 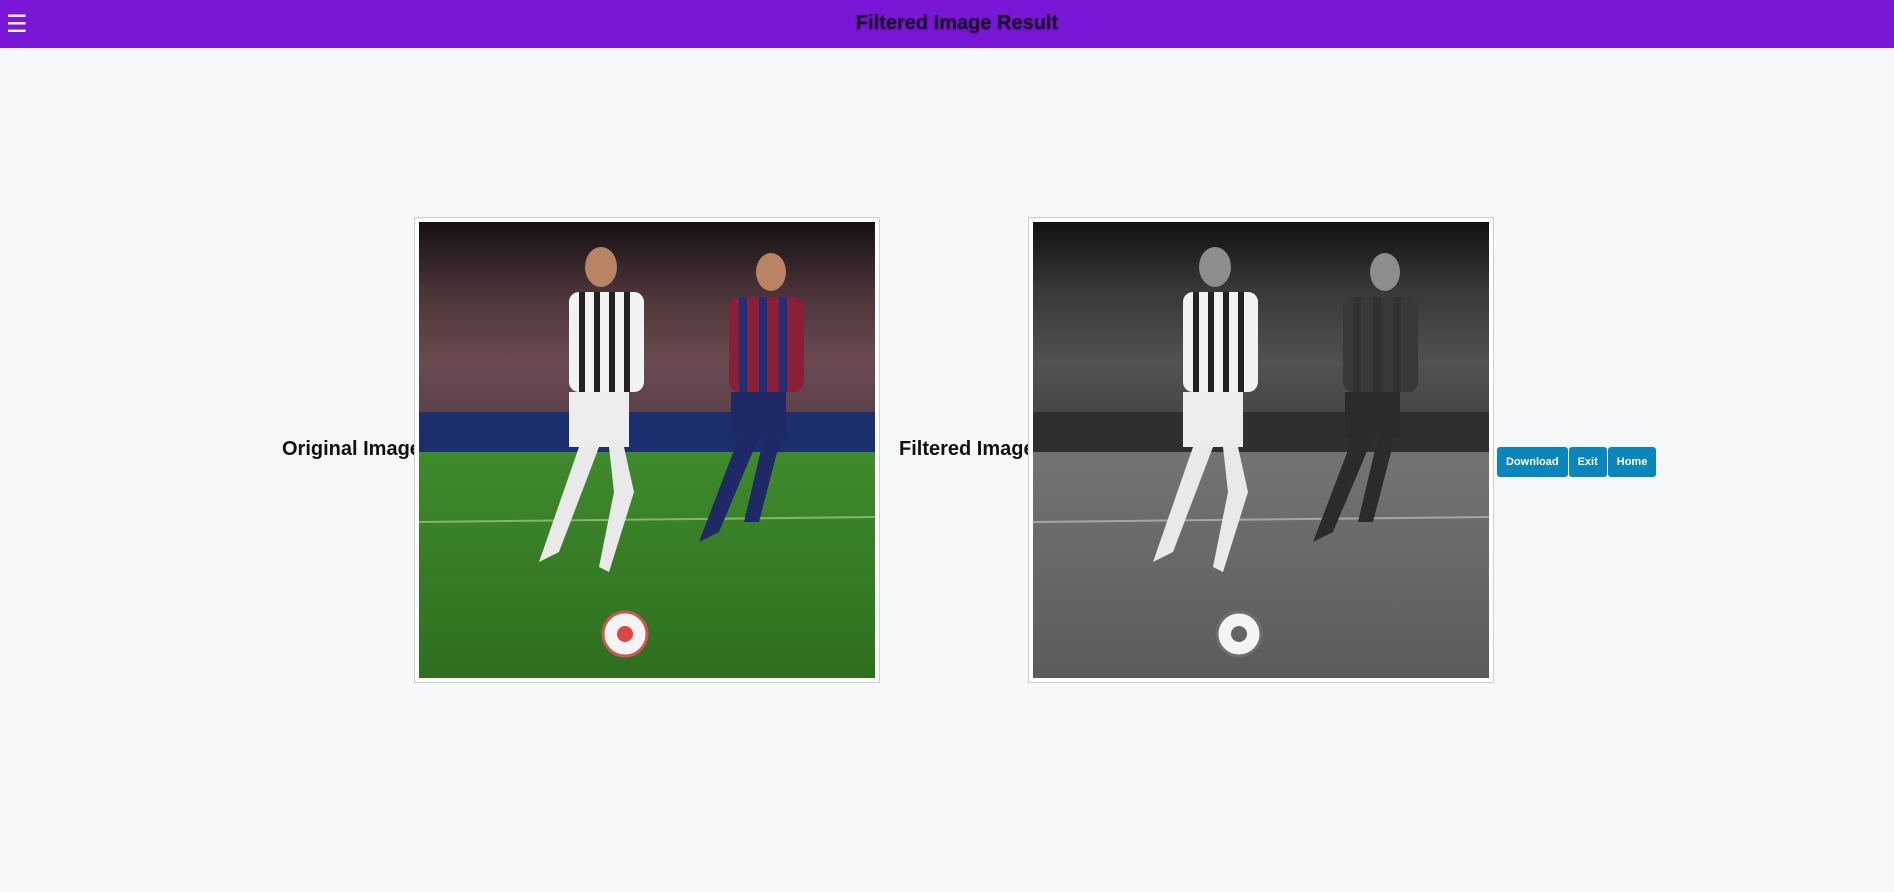 I want to click on filtered-image, so click(x=1261, y=450).